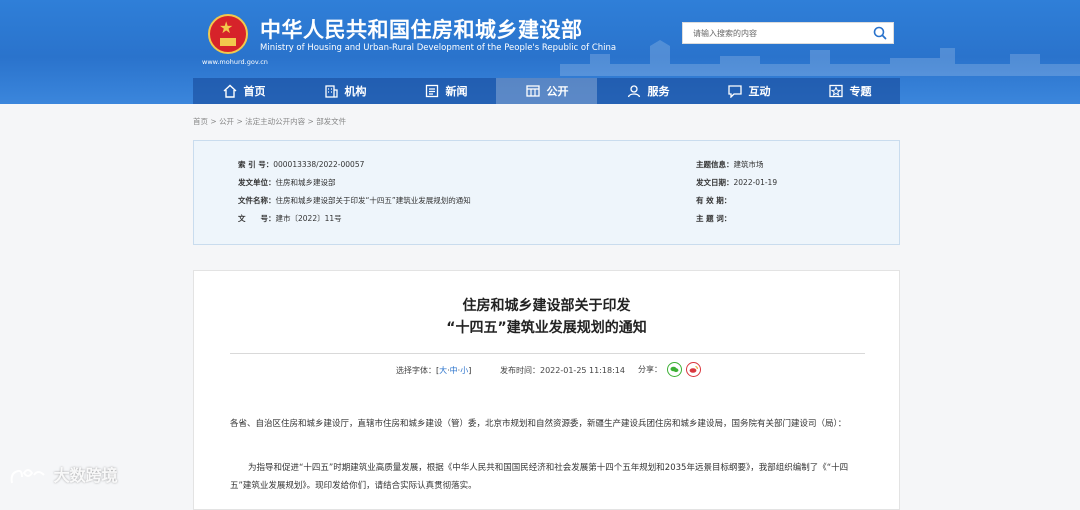 This screenshot has width=1080, height=510. Describe the element at coordinates (373, 200) in the screenshot. I see `info-name-value: 住房和城乡建设部关于印发“十四五”建筑业发展规划的通知` at that location.